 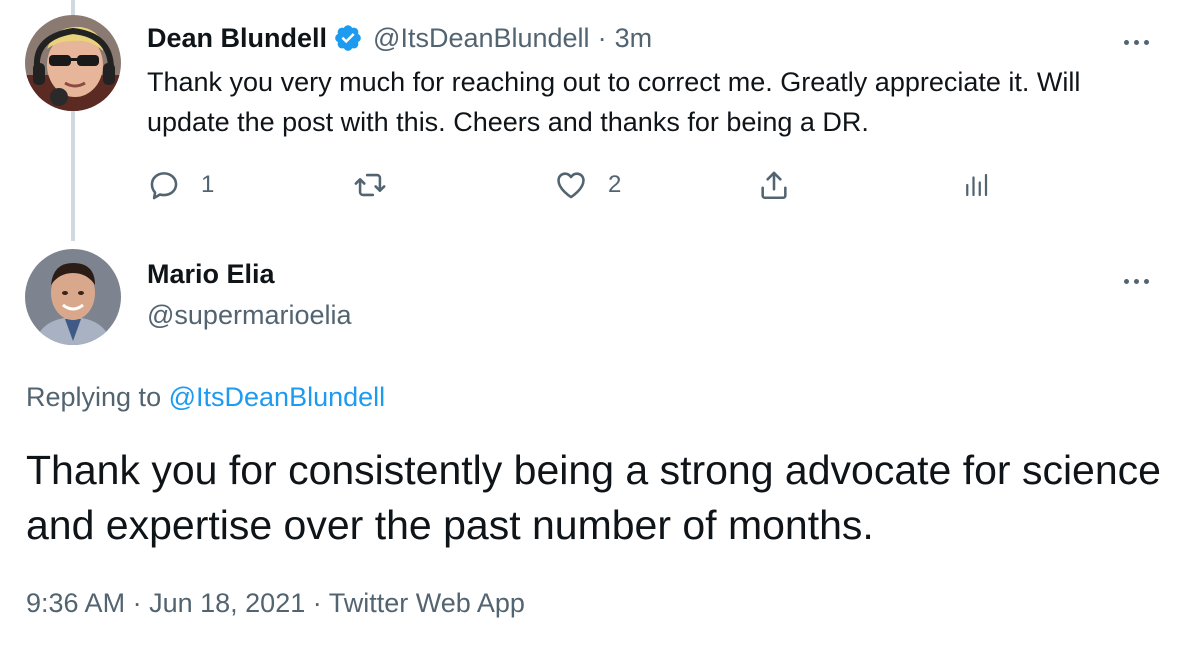 What do you see at coordinates (94, 397) in the screenshot?
I see `replying-to-label: Replying to` at bounding box center [94, 397].